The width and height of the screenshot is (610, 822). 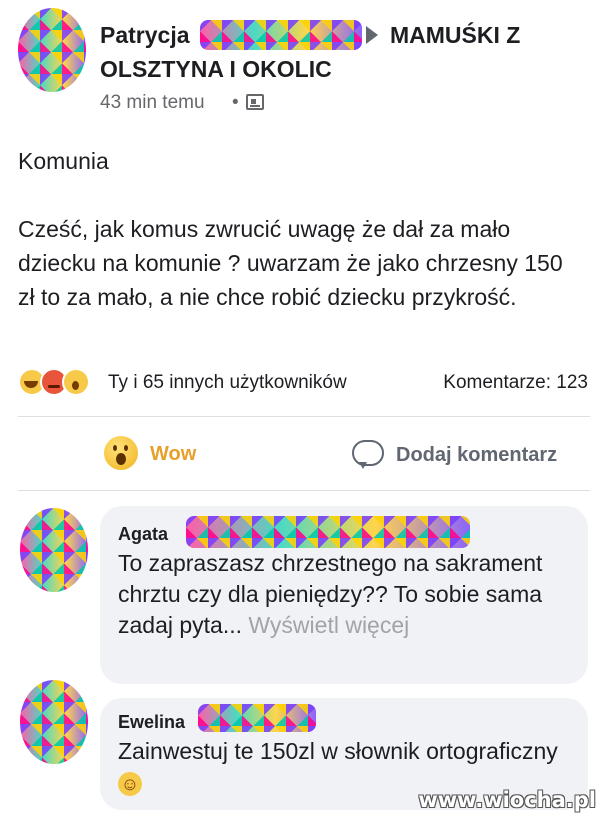 What do you see at coordinates (121, 453) in the screenshot?
I see `wow-reaction-icon` at bounding box center [121, 453].